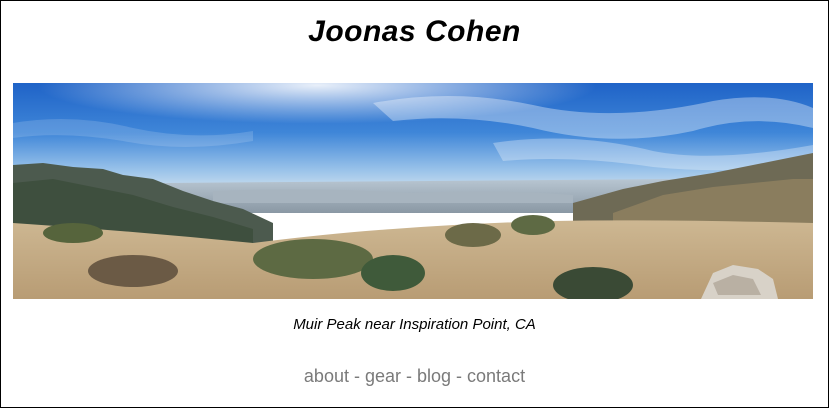 The height and width of the screenshot is (408, 829). I want to click on site-nav: about - gear - blog - contact, so click(414, 376).